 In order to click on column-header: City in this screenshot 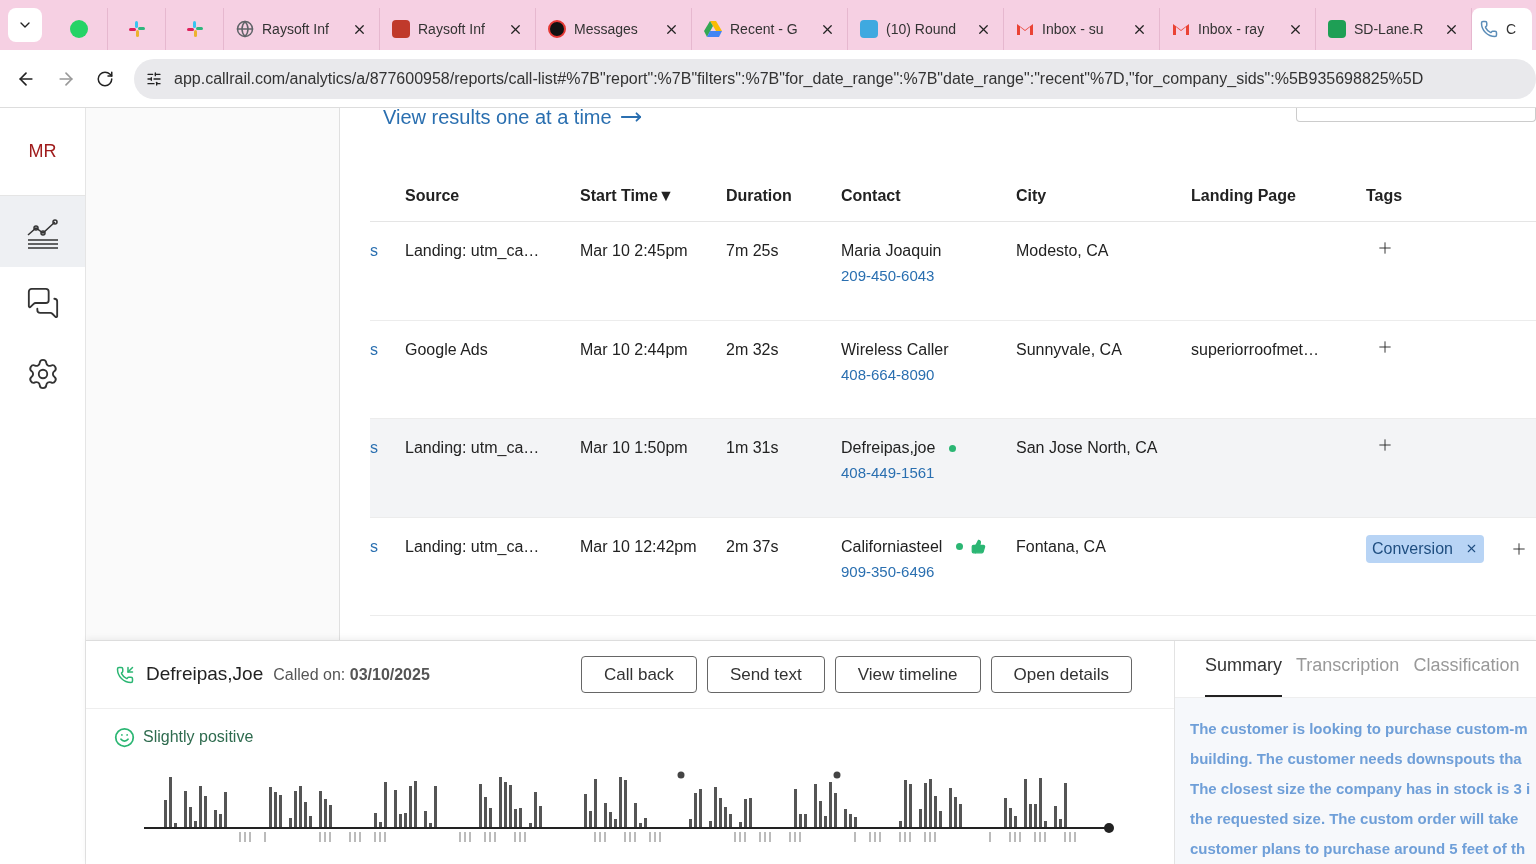, I will do `click(1031, 195)`.